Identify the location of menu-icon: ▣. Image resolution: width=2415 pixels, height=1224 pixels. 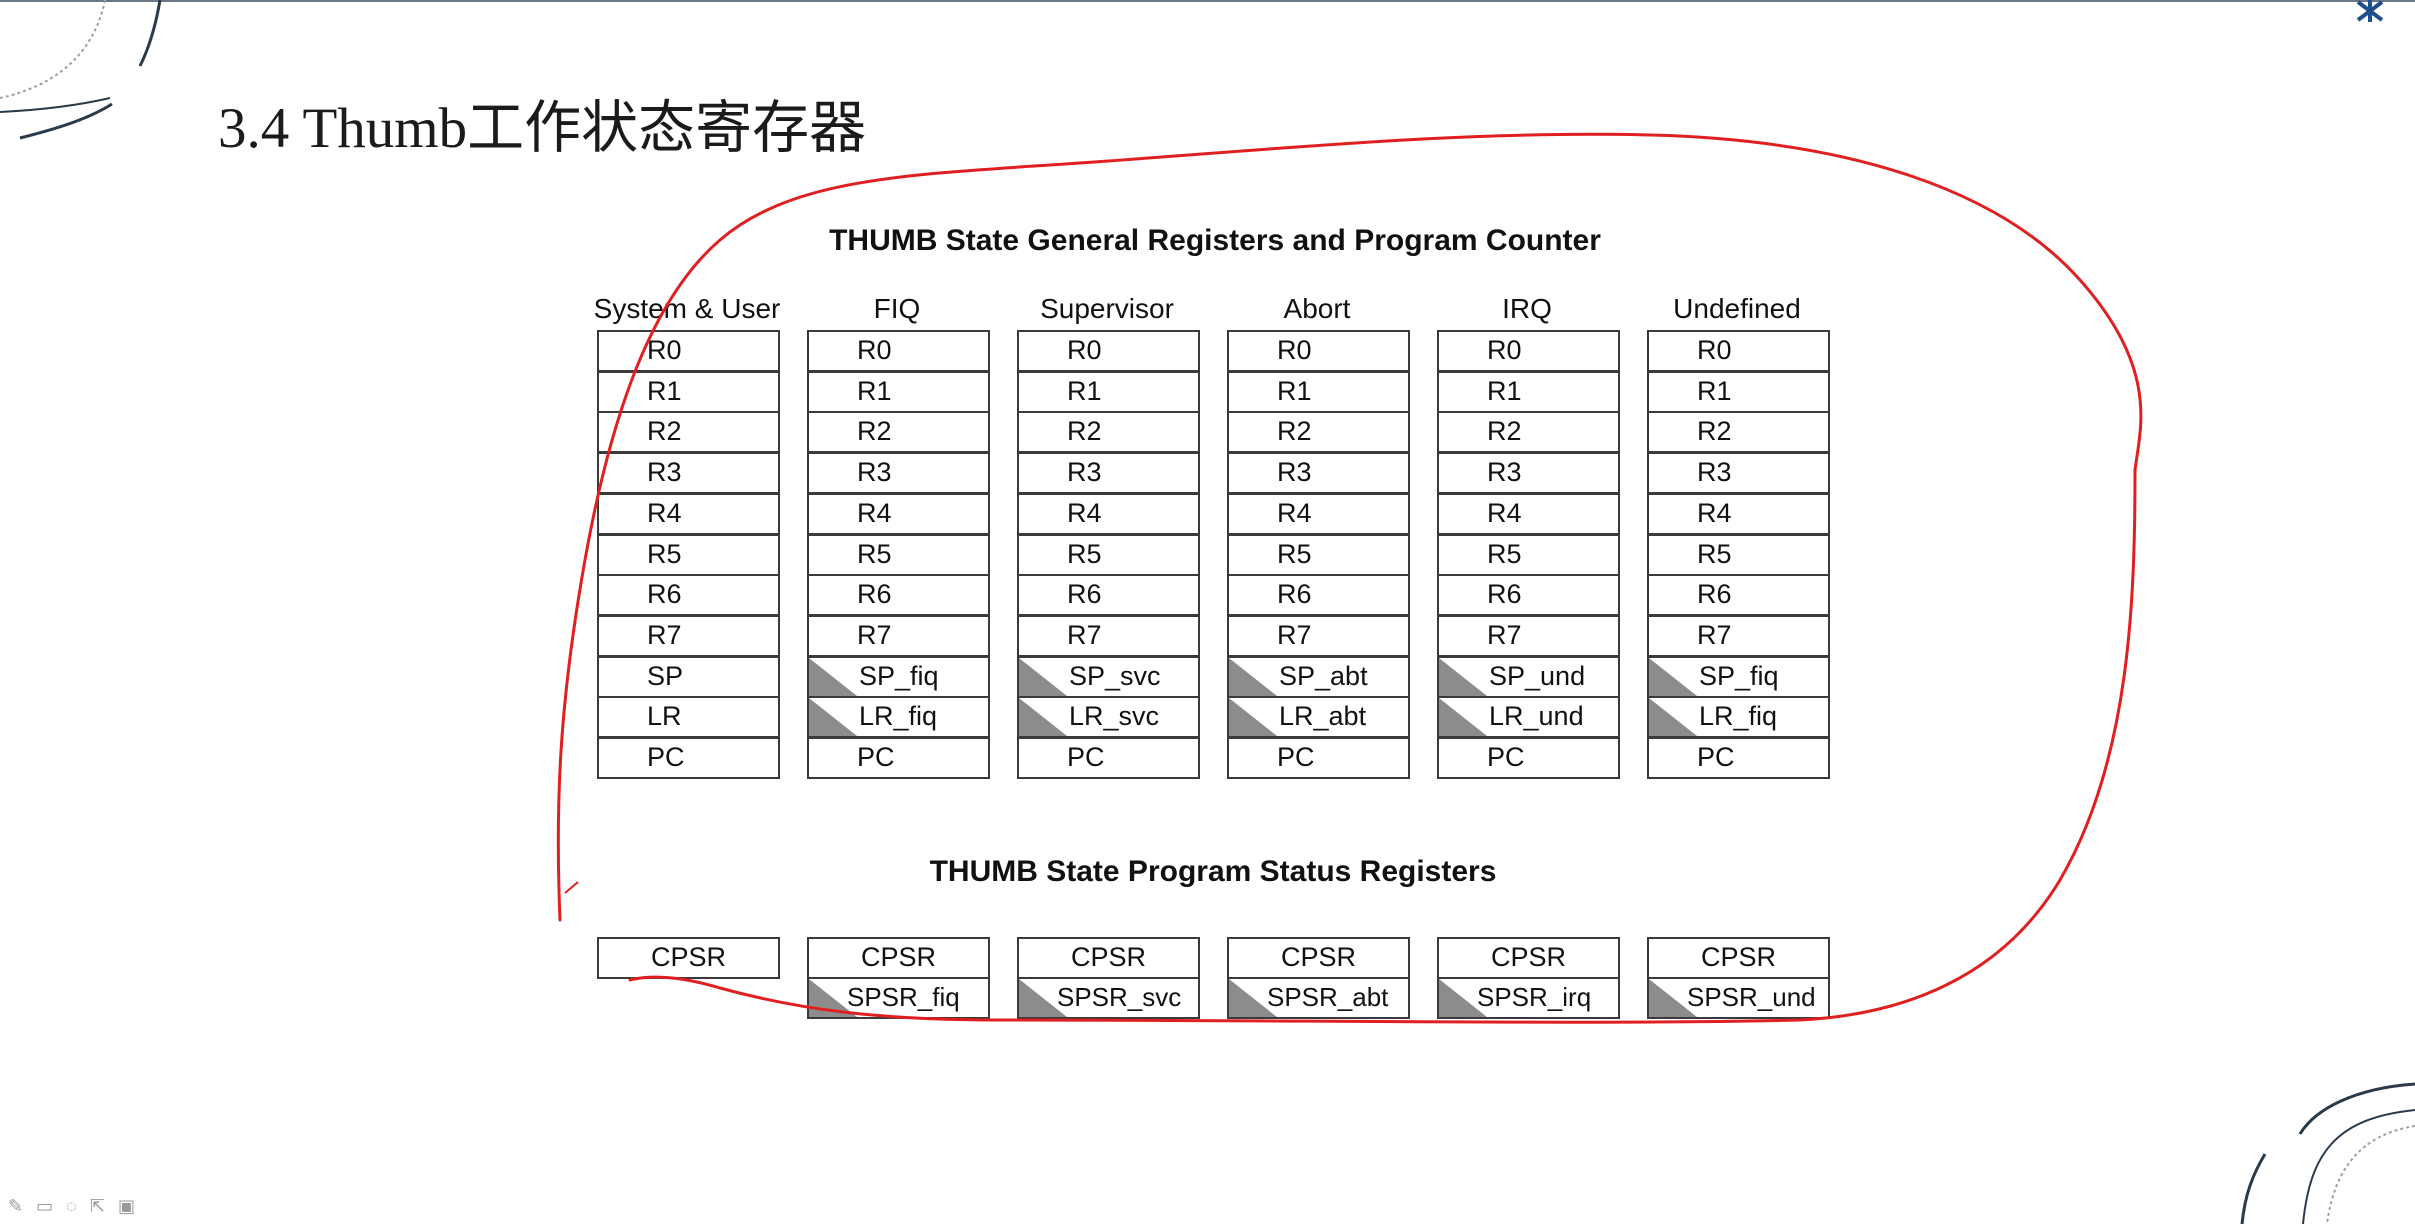
(128, 1206).